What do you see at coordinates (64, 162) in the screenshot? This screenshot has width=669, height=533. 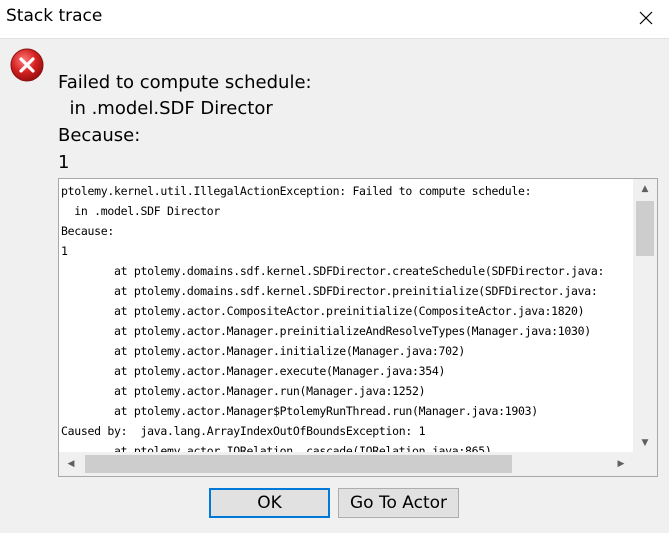 I see `message-line-4: 1` at bounding box center [64, 162].